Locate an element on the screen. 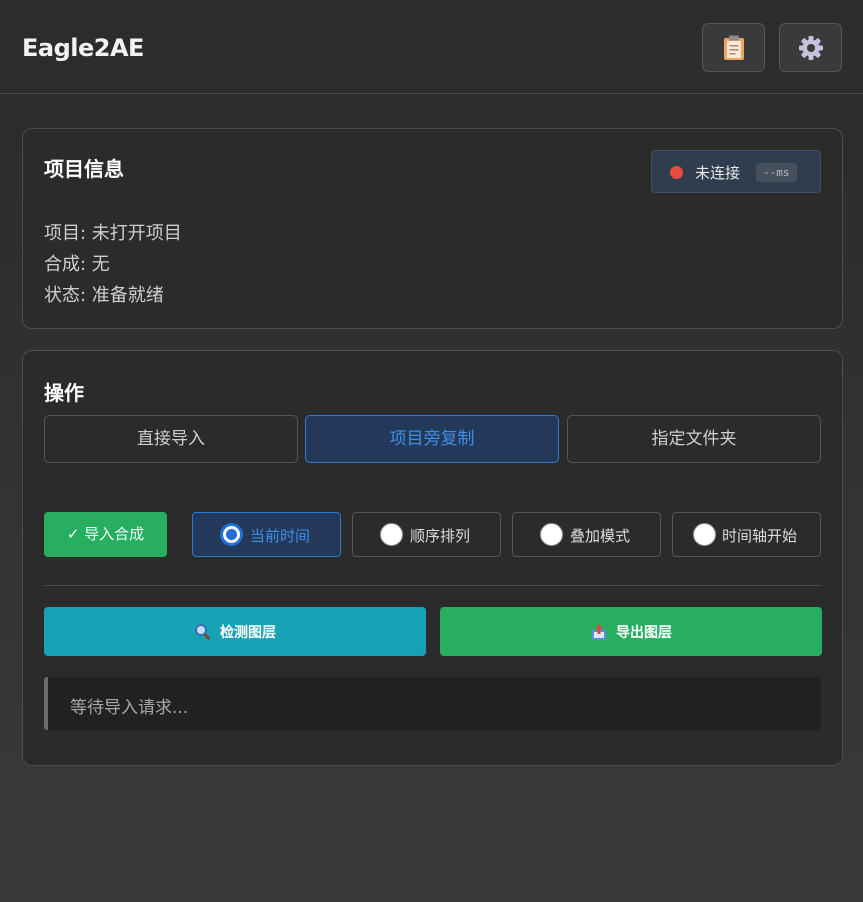 The height and width of the screenshot is (902, 863). detect-layers-label: 检测图层 is located at coordinates (248, 632).